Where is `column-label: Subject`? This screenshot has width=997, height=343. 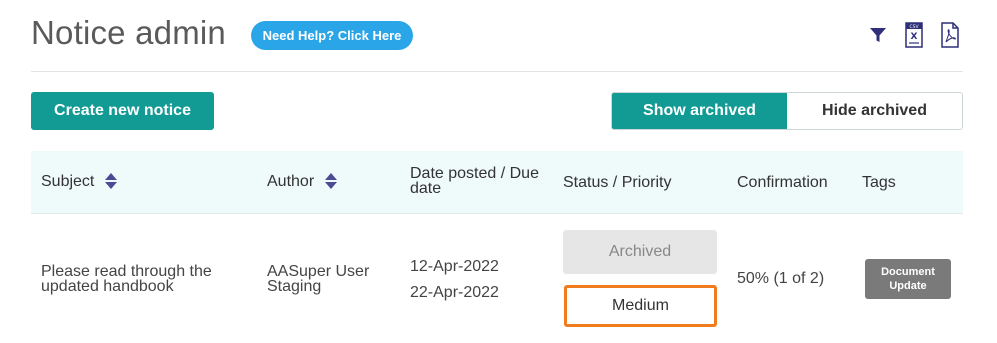
column-label: Subject is located at coordinates (68, 182).